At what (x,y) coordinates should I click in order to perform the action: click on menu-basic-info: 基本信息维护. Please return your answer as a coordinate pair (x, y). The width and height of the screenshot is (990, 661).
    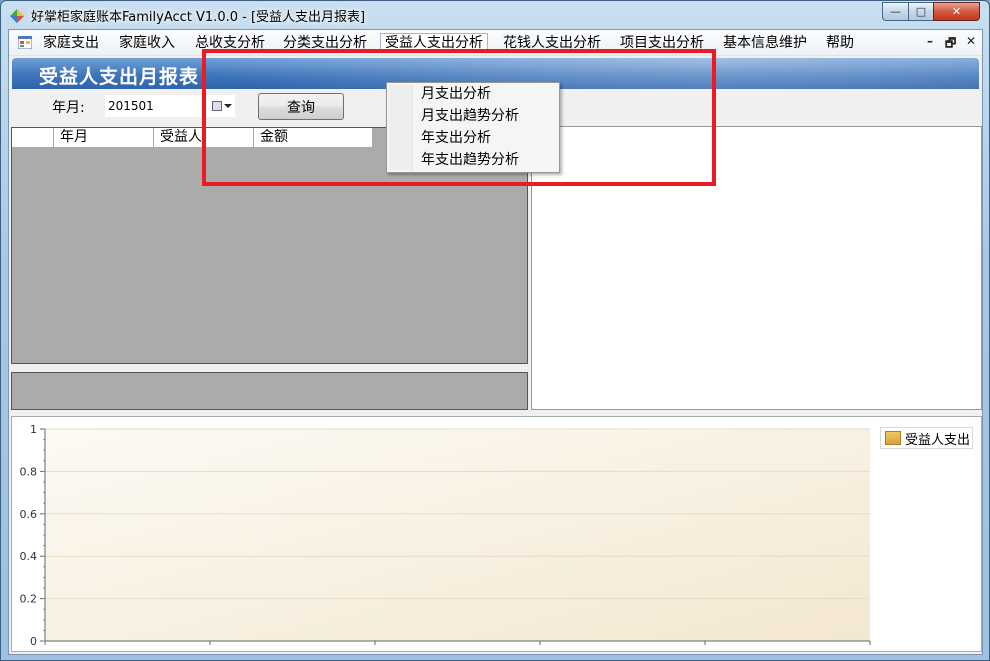
    Looking at the image, I should click on (765, 43).